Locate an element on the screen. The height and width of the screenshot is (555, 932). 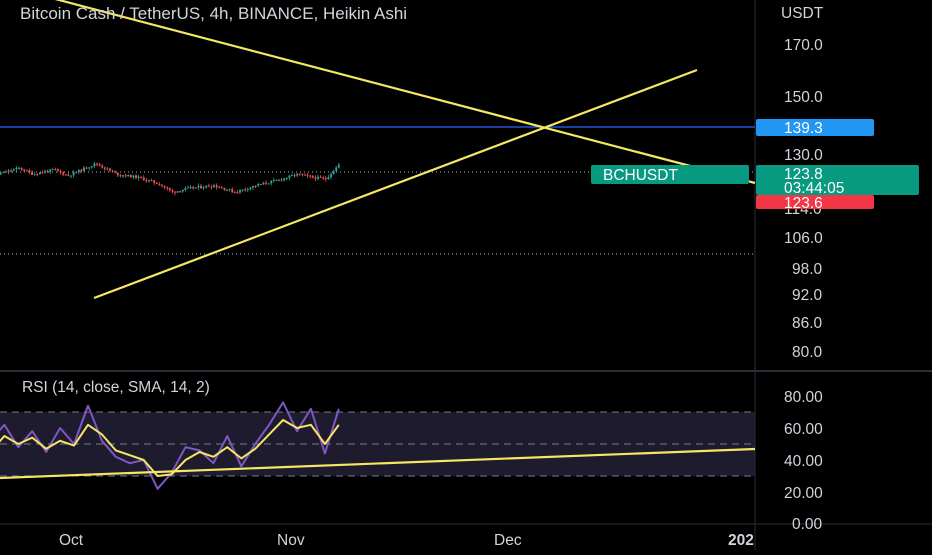
bid-price-label: 123.6 is located at coordinates (803, 203).